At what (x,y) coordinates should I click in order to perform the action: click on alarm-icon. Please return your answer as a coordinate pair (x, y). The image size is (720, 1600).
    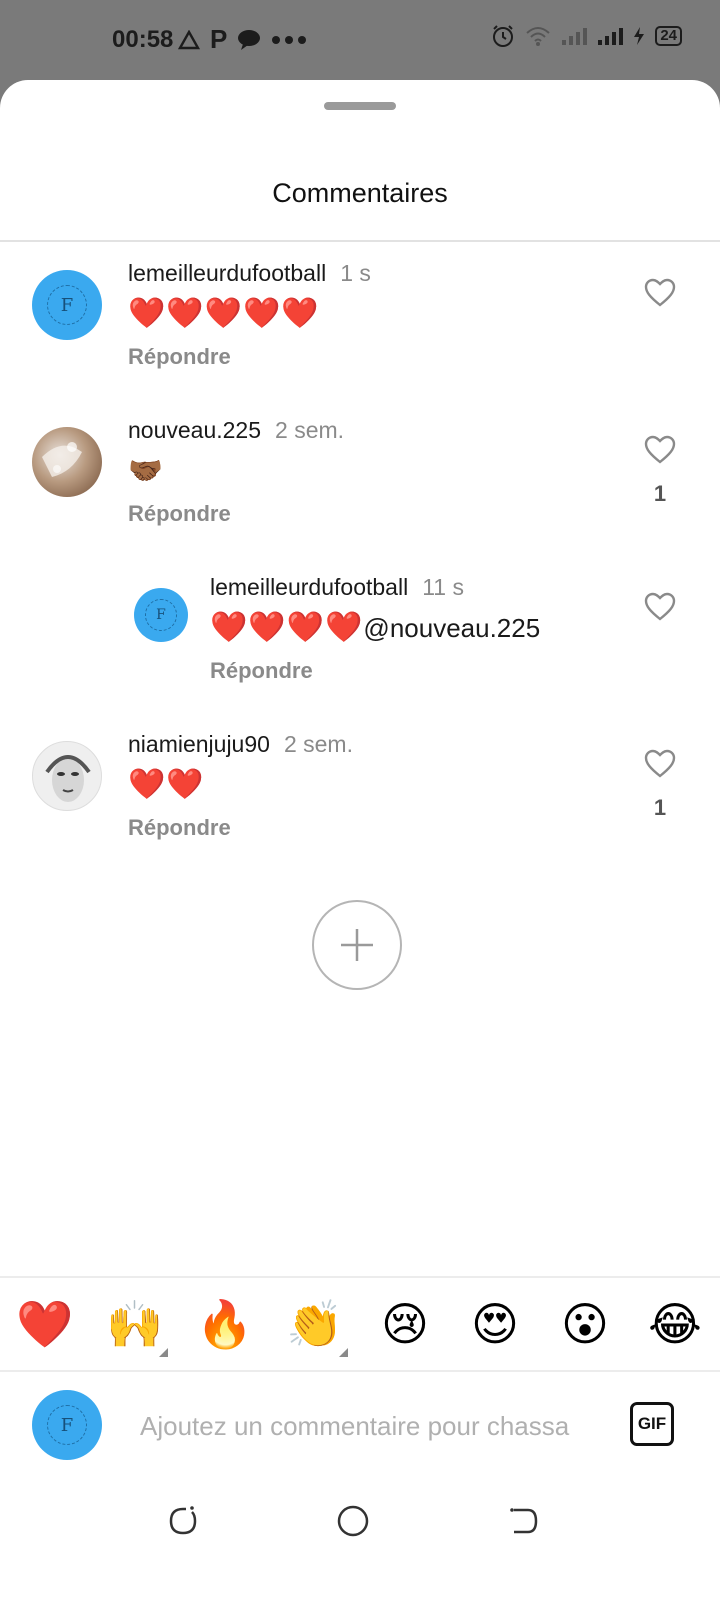
    Looking at the image, I should click on (503, 36).